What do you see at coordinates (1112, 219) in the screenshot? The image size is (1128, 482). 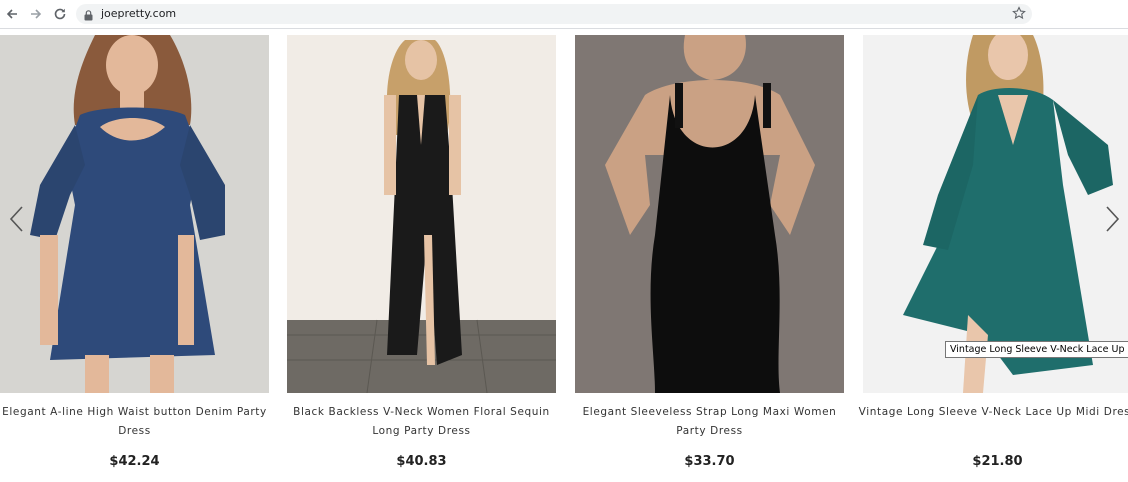 I see `chevron-right-icon` at bounding box center [1112, 219].